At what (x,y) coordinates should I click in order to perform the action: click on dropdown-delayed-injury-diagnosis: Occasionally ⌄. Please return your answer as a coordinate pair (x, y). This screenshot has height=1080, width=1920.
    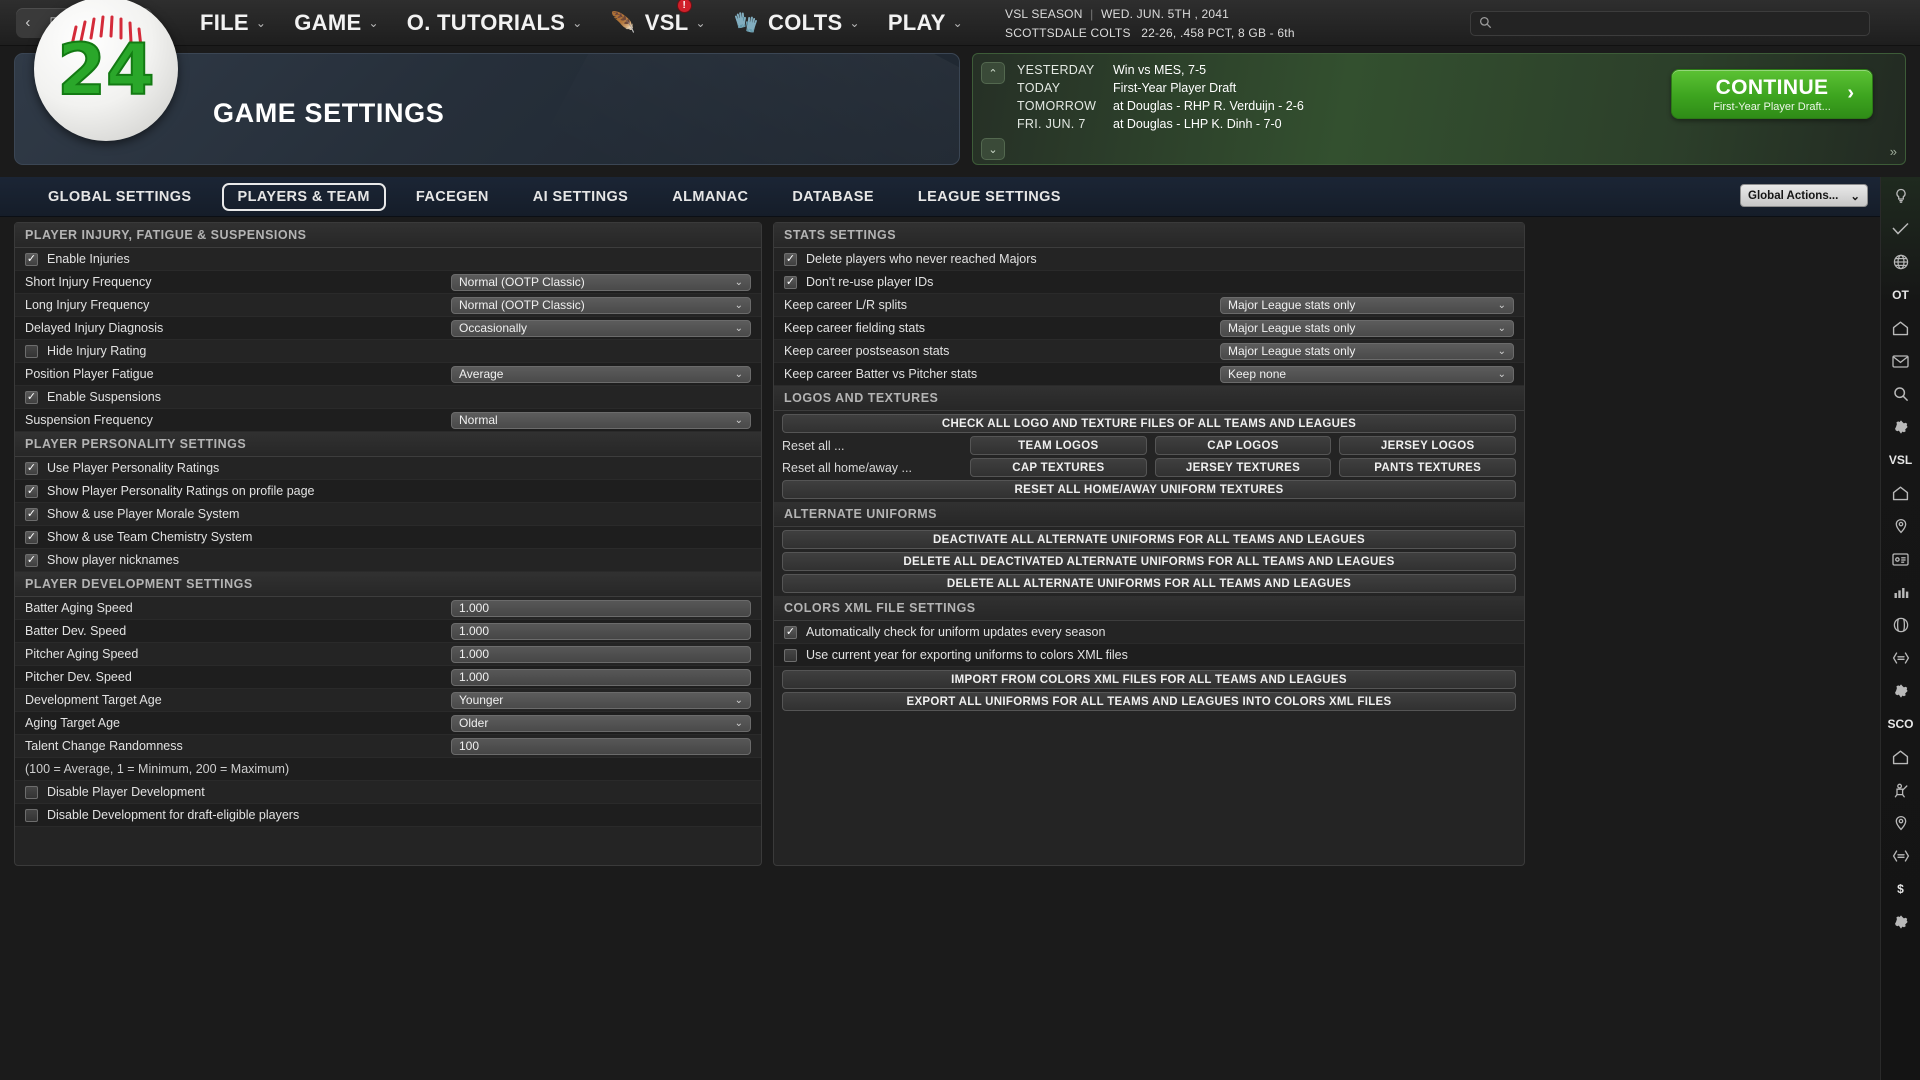
    Looking at the image, I should click on (601, 328).